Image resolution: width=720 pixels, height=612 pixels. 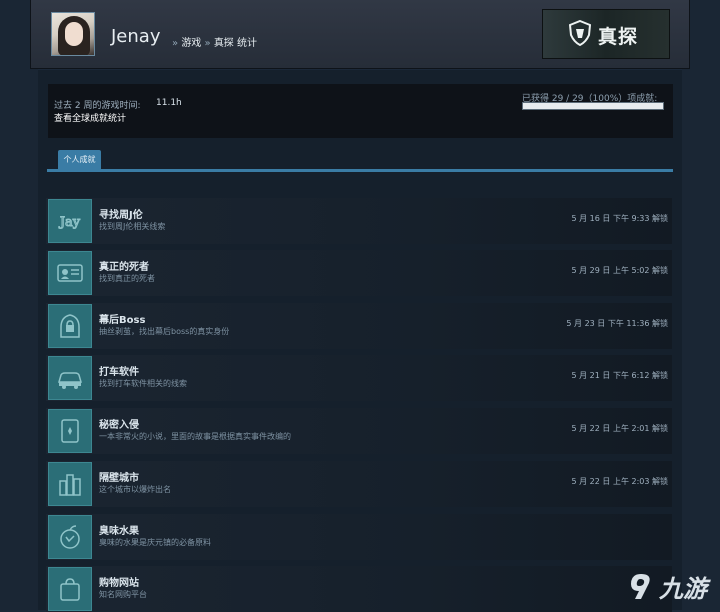 What do you see at coordinates (70, 431) in the screenshot?
I see `book-icon` at bounding box center [70, 431].